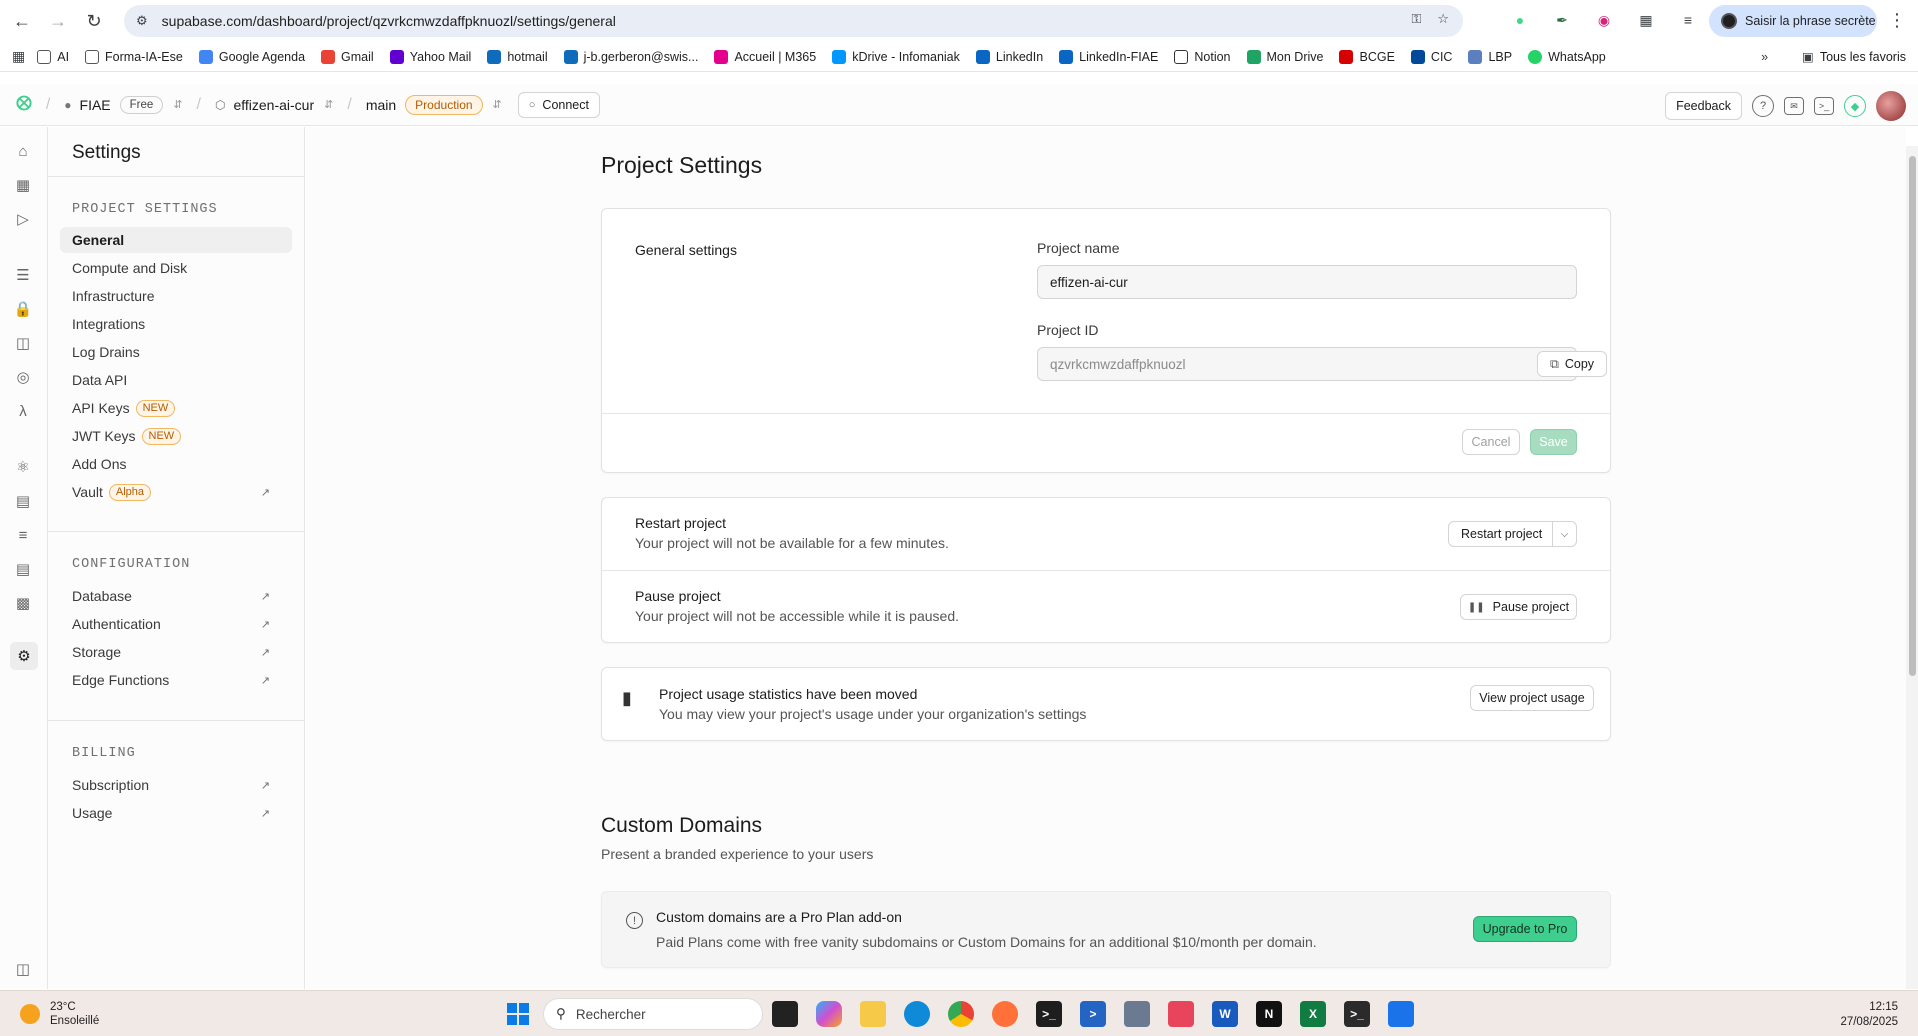  I want to click on copilot-icon, so click(829, 1014).